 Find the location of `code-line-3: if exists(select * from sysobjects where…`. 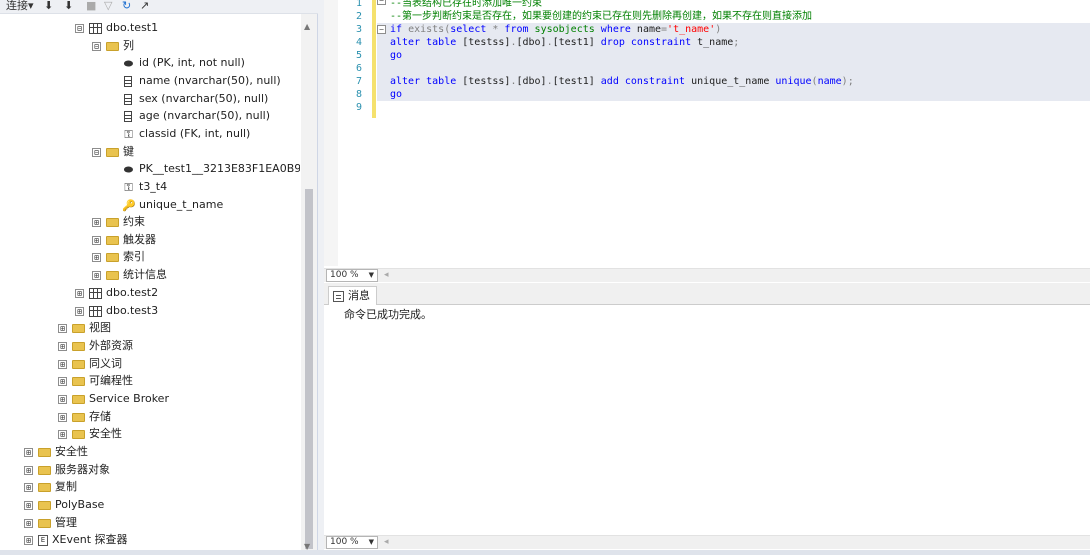

code-line-3: if exists(select * from sysobjects where… is located at coordinates (555, 29).